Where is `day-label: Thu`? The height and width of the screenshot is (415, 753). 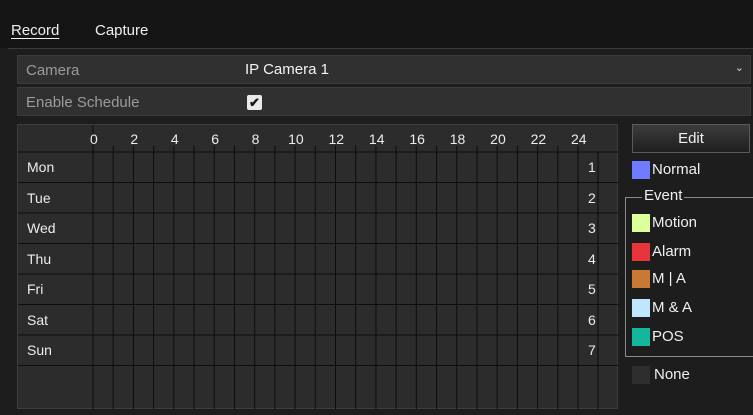 day-label: Thu is located at coordinates (39, 258).